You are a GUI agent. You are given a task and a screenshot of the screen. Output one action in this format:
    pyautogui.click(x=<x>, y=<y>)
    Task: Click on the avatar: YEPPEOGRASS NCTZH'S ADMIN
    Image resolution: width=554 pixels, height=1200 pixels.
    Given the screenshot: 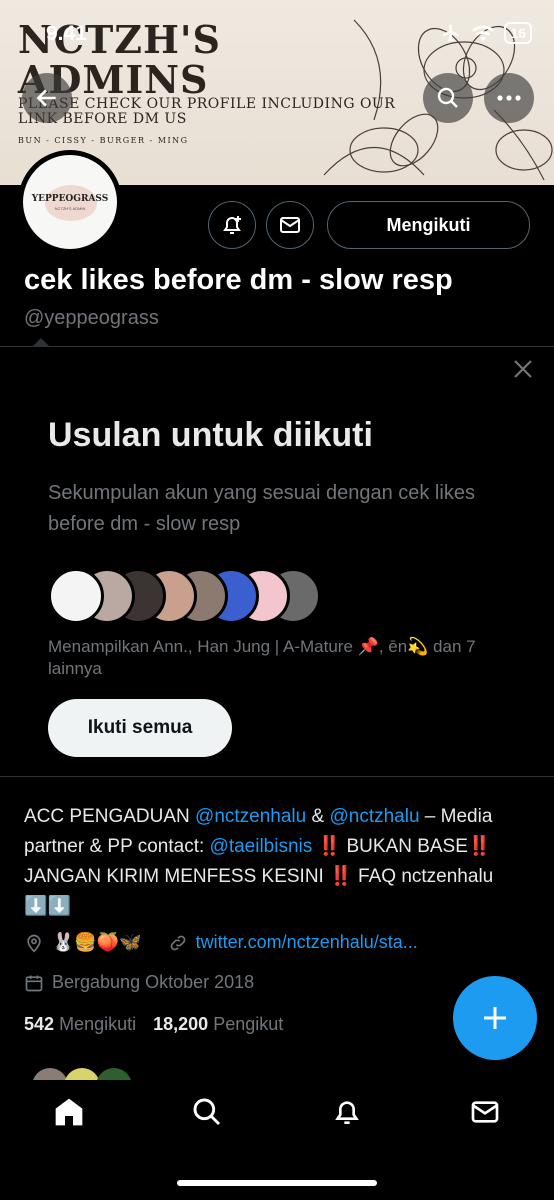 What is the action you would take?
    pyautogui.click(x=70, y=202)
    